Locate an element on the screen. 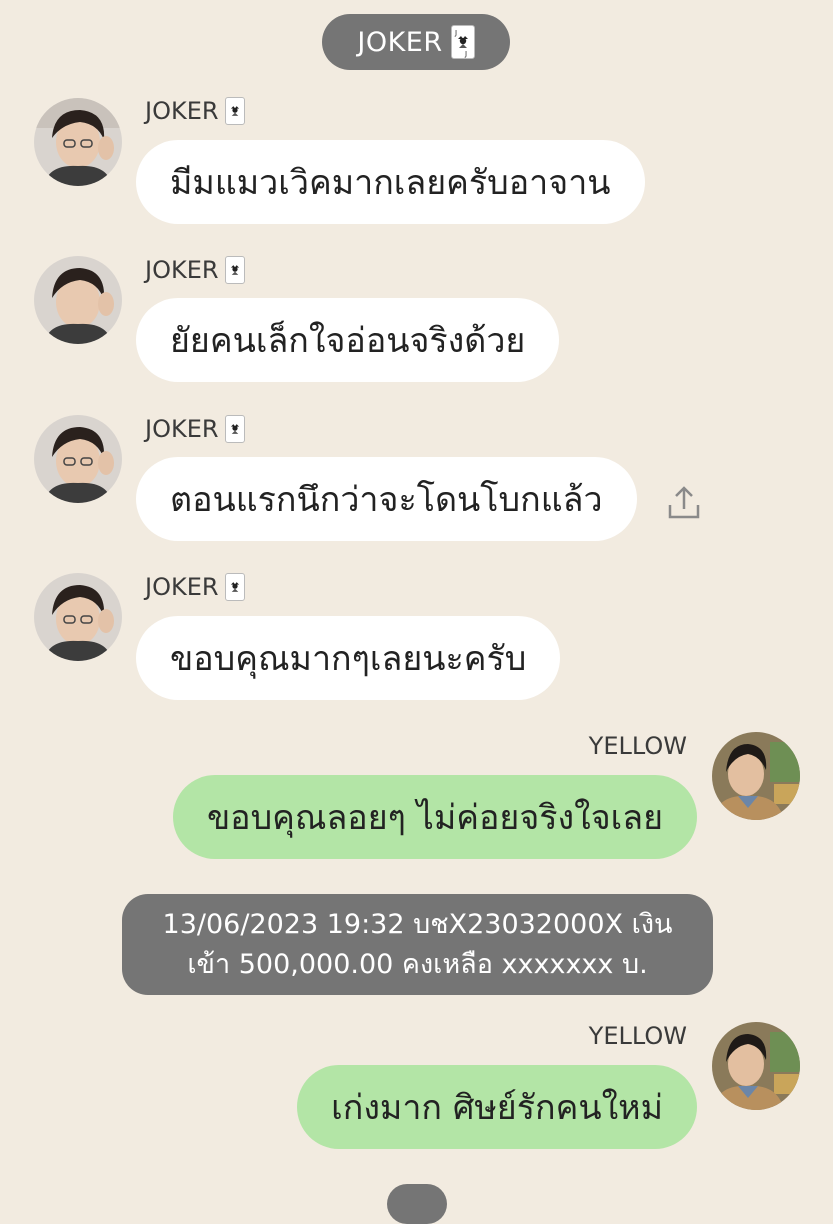 The image size is (833, 1224). joker-card-icon: J J is located at coordinates (462, 42).